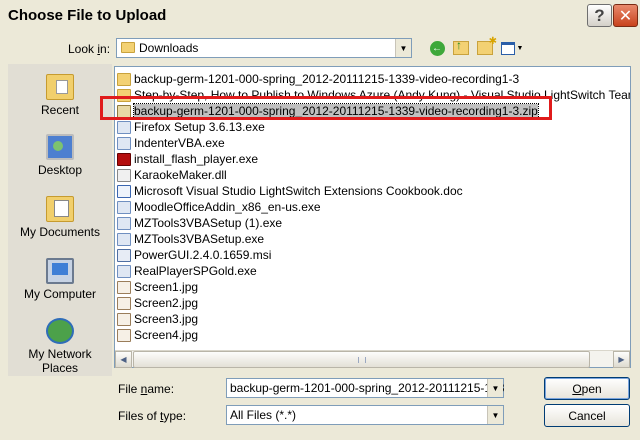 Image resolution: width=640 pixels, height=440 pixels. Describe the element at coordinates (60, 294) in the screenshot. I see `place-label: My Computer` at that location.